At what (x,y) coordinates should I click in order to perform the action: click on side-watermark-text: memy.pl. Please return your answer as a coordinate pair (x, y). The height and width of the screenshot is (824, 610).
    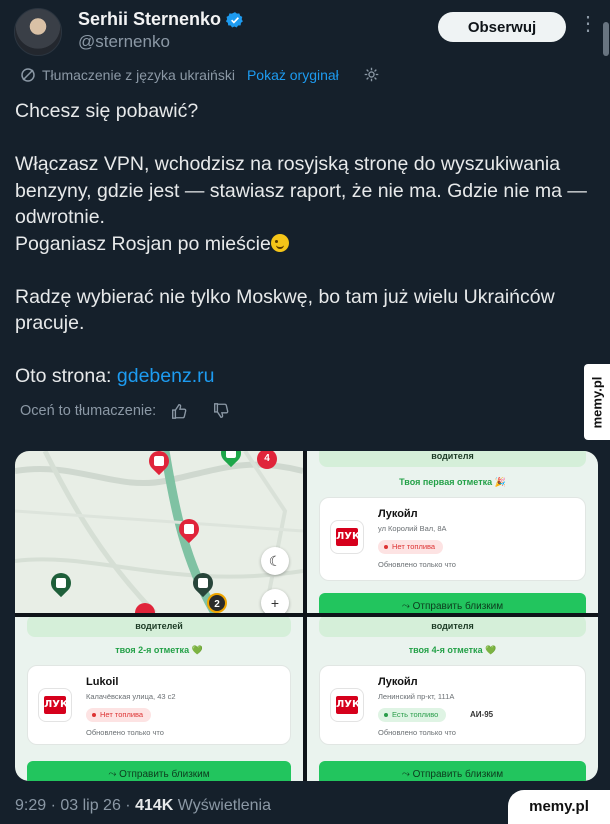
    Looking at the image, I should click on (597, 402).